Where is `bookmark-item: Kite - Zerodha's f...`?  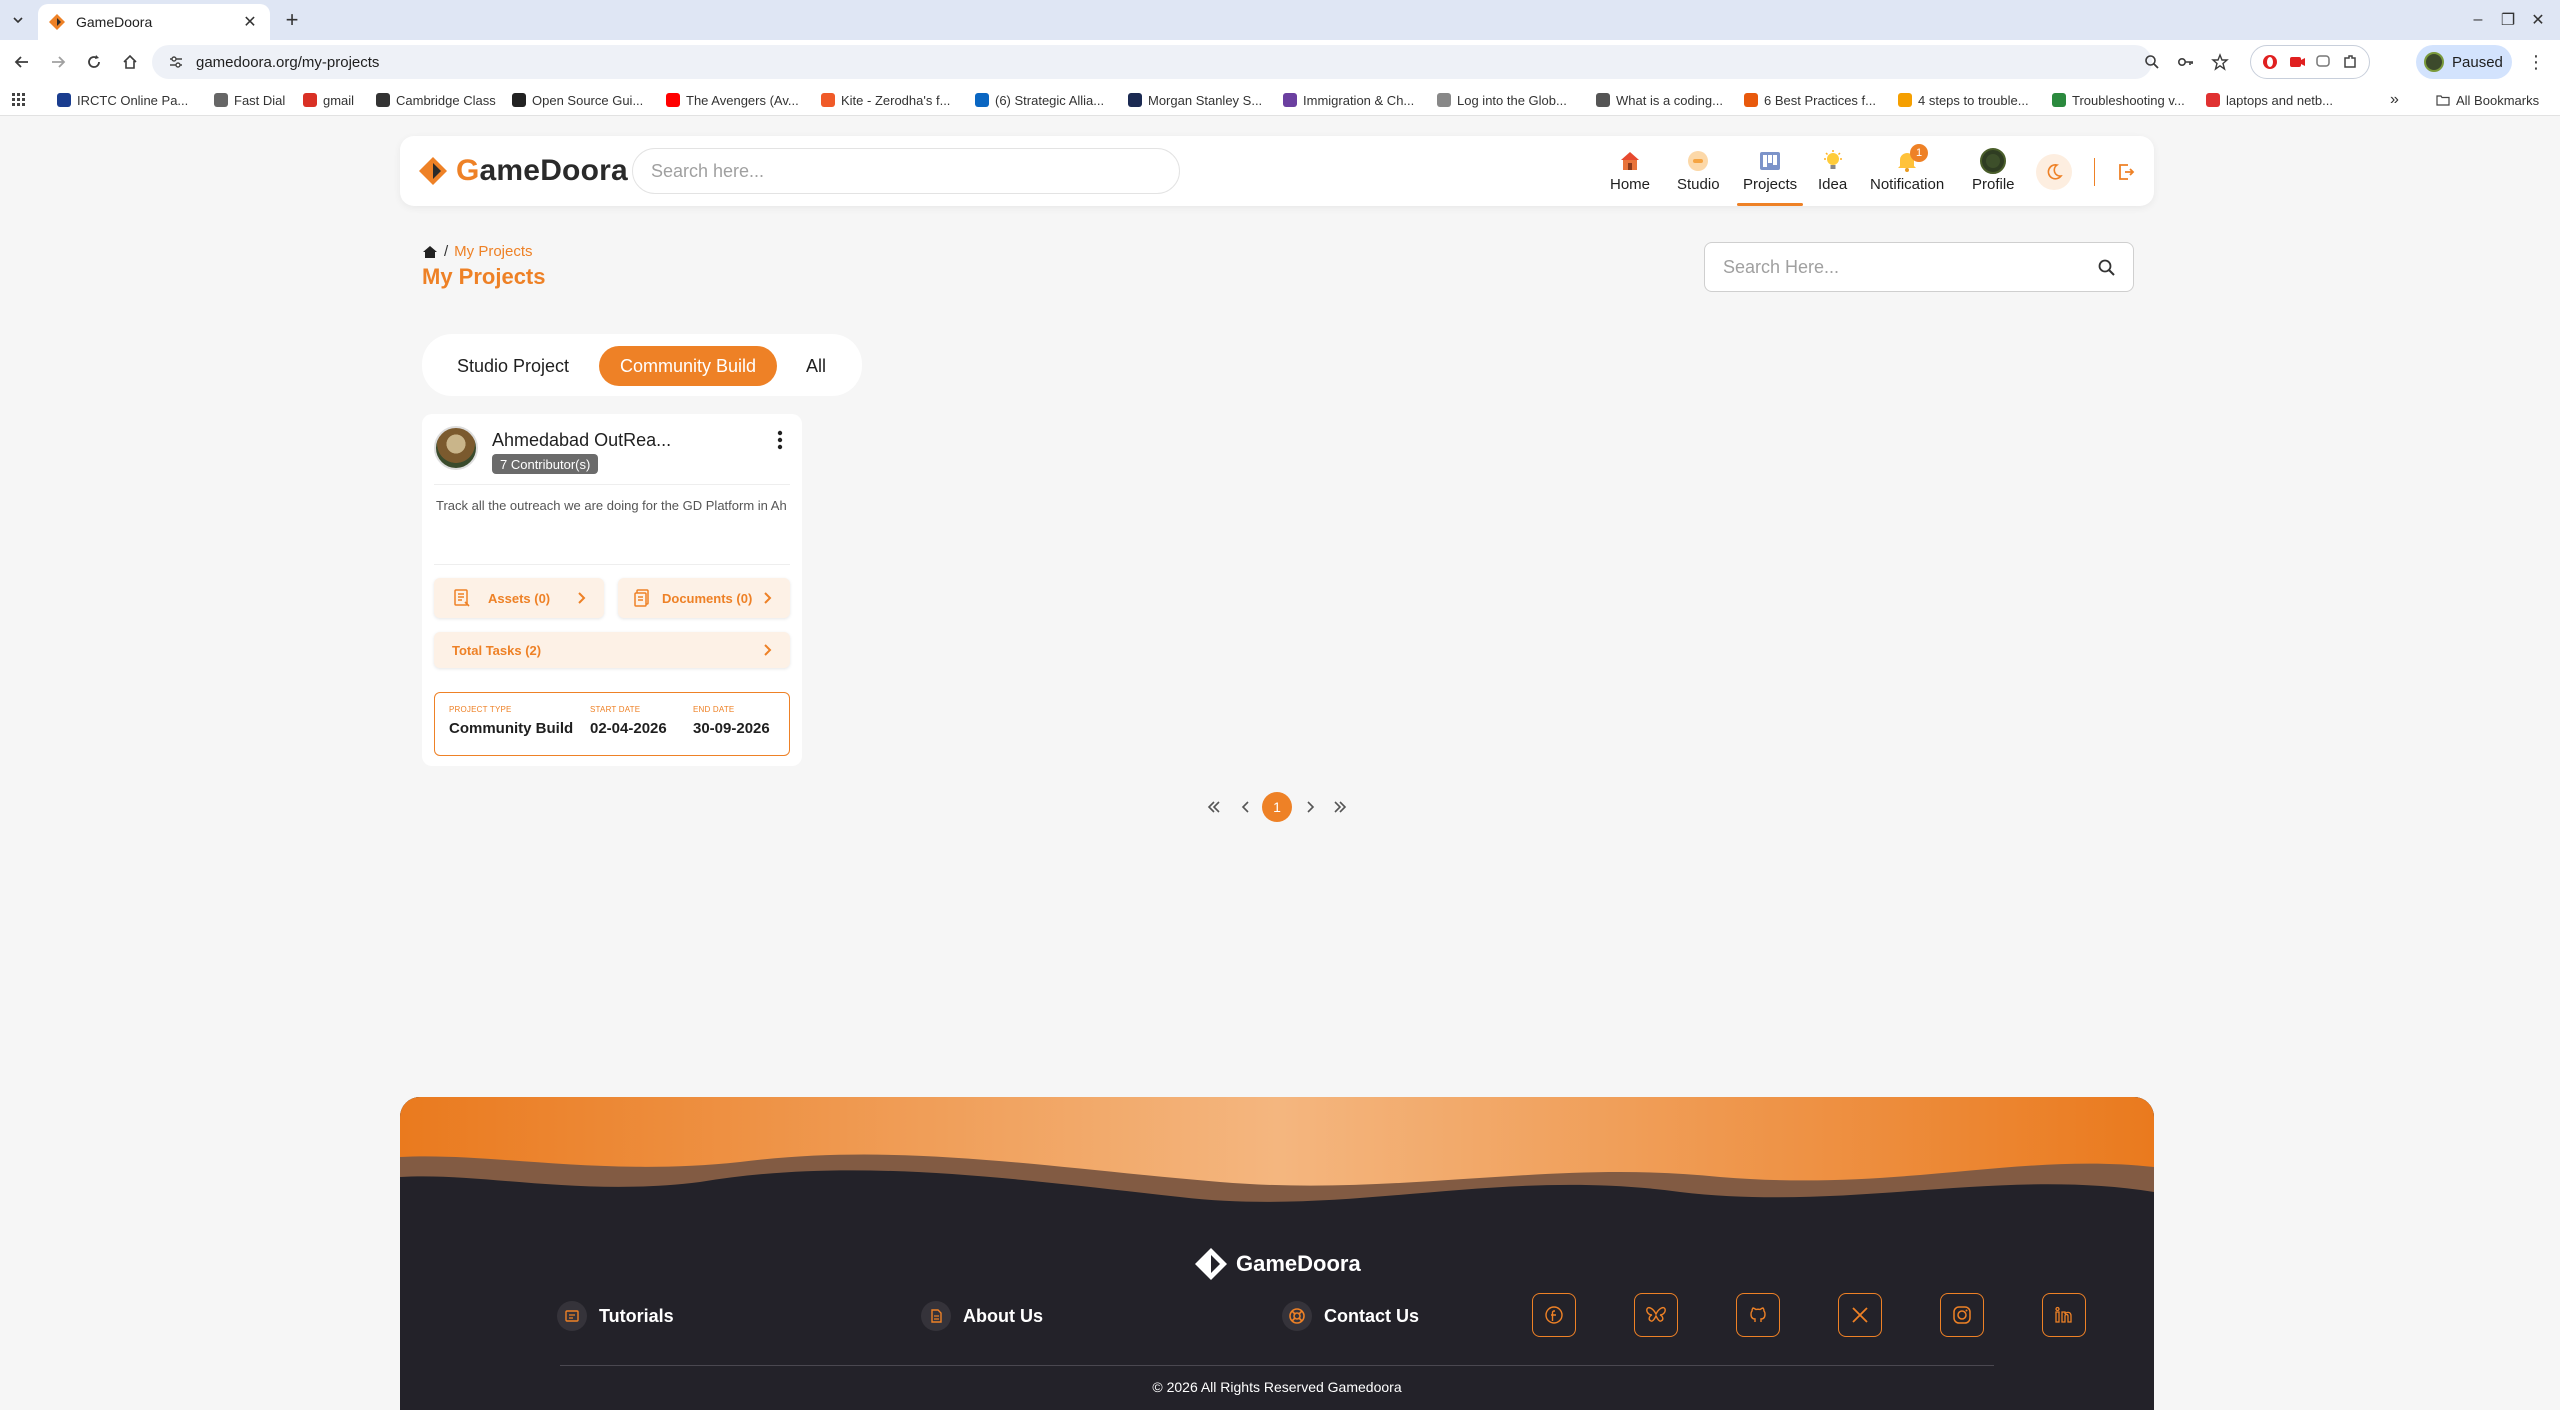
bookmark-item: Kite - Zerodha's f... is located at coordinates (885, 100).